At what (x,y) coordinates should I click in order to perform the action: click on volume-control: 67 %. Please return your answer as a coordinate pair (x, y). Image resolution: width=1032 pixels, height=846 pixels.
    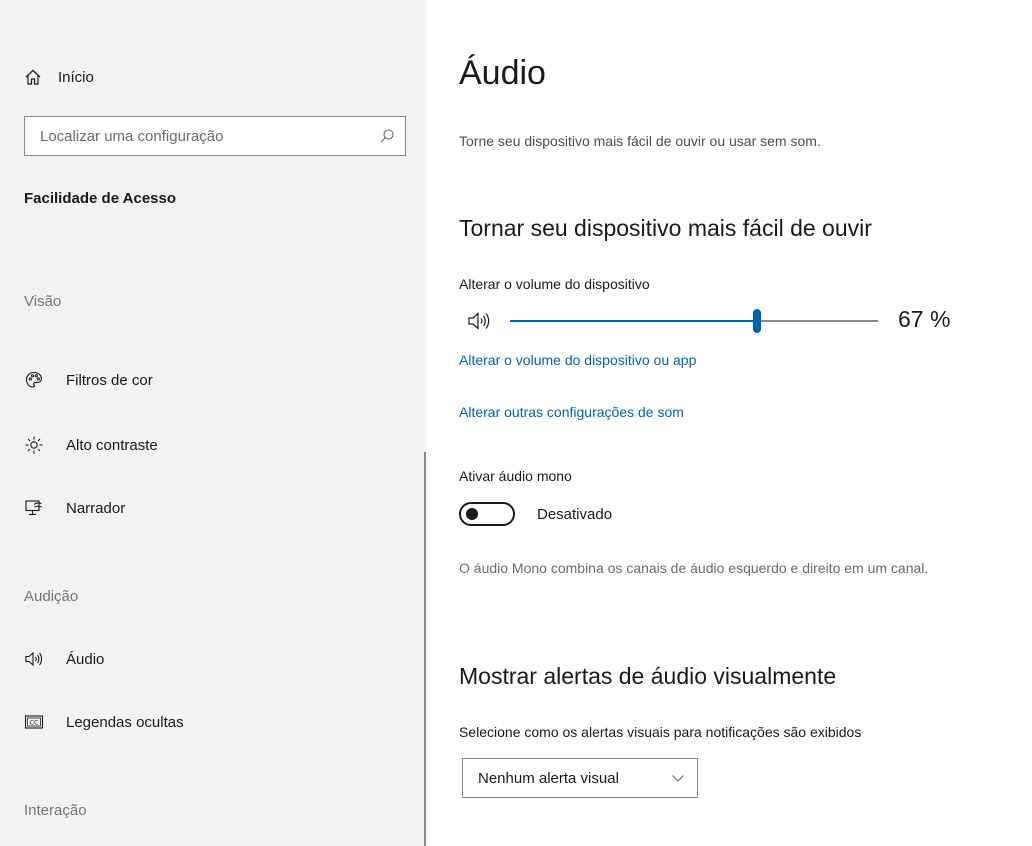
    Looking at the image, I should click on (728, 321).